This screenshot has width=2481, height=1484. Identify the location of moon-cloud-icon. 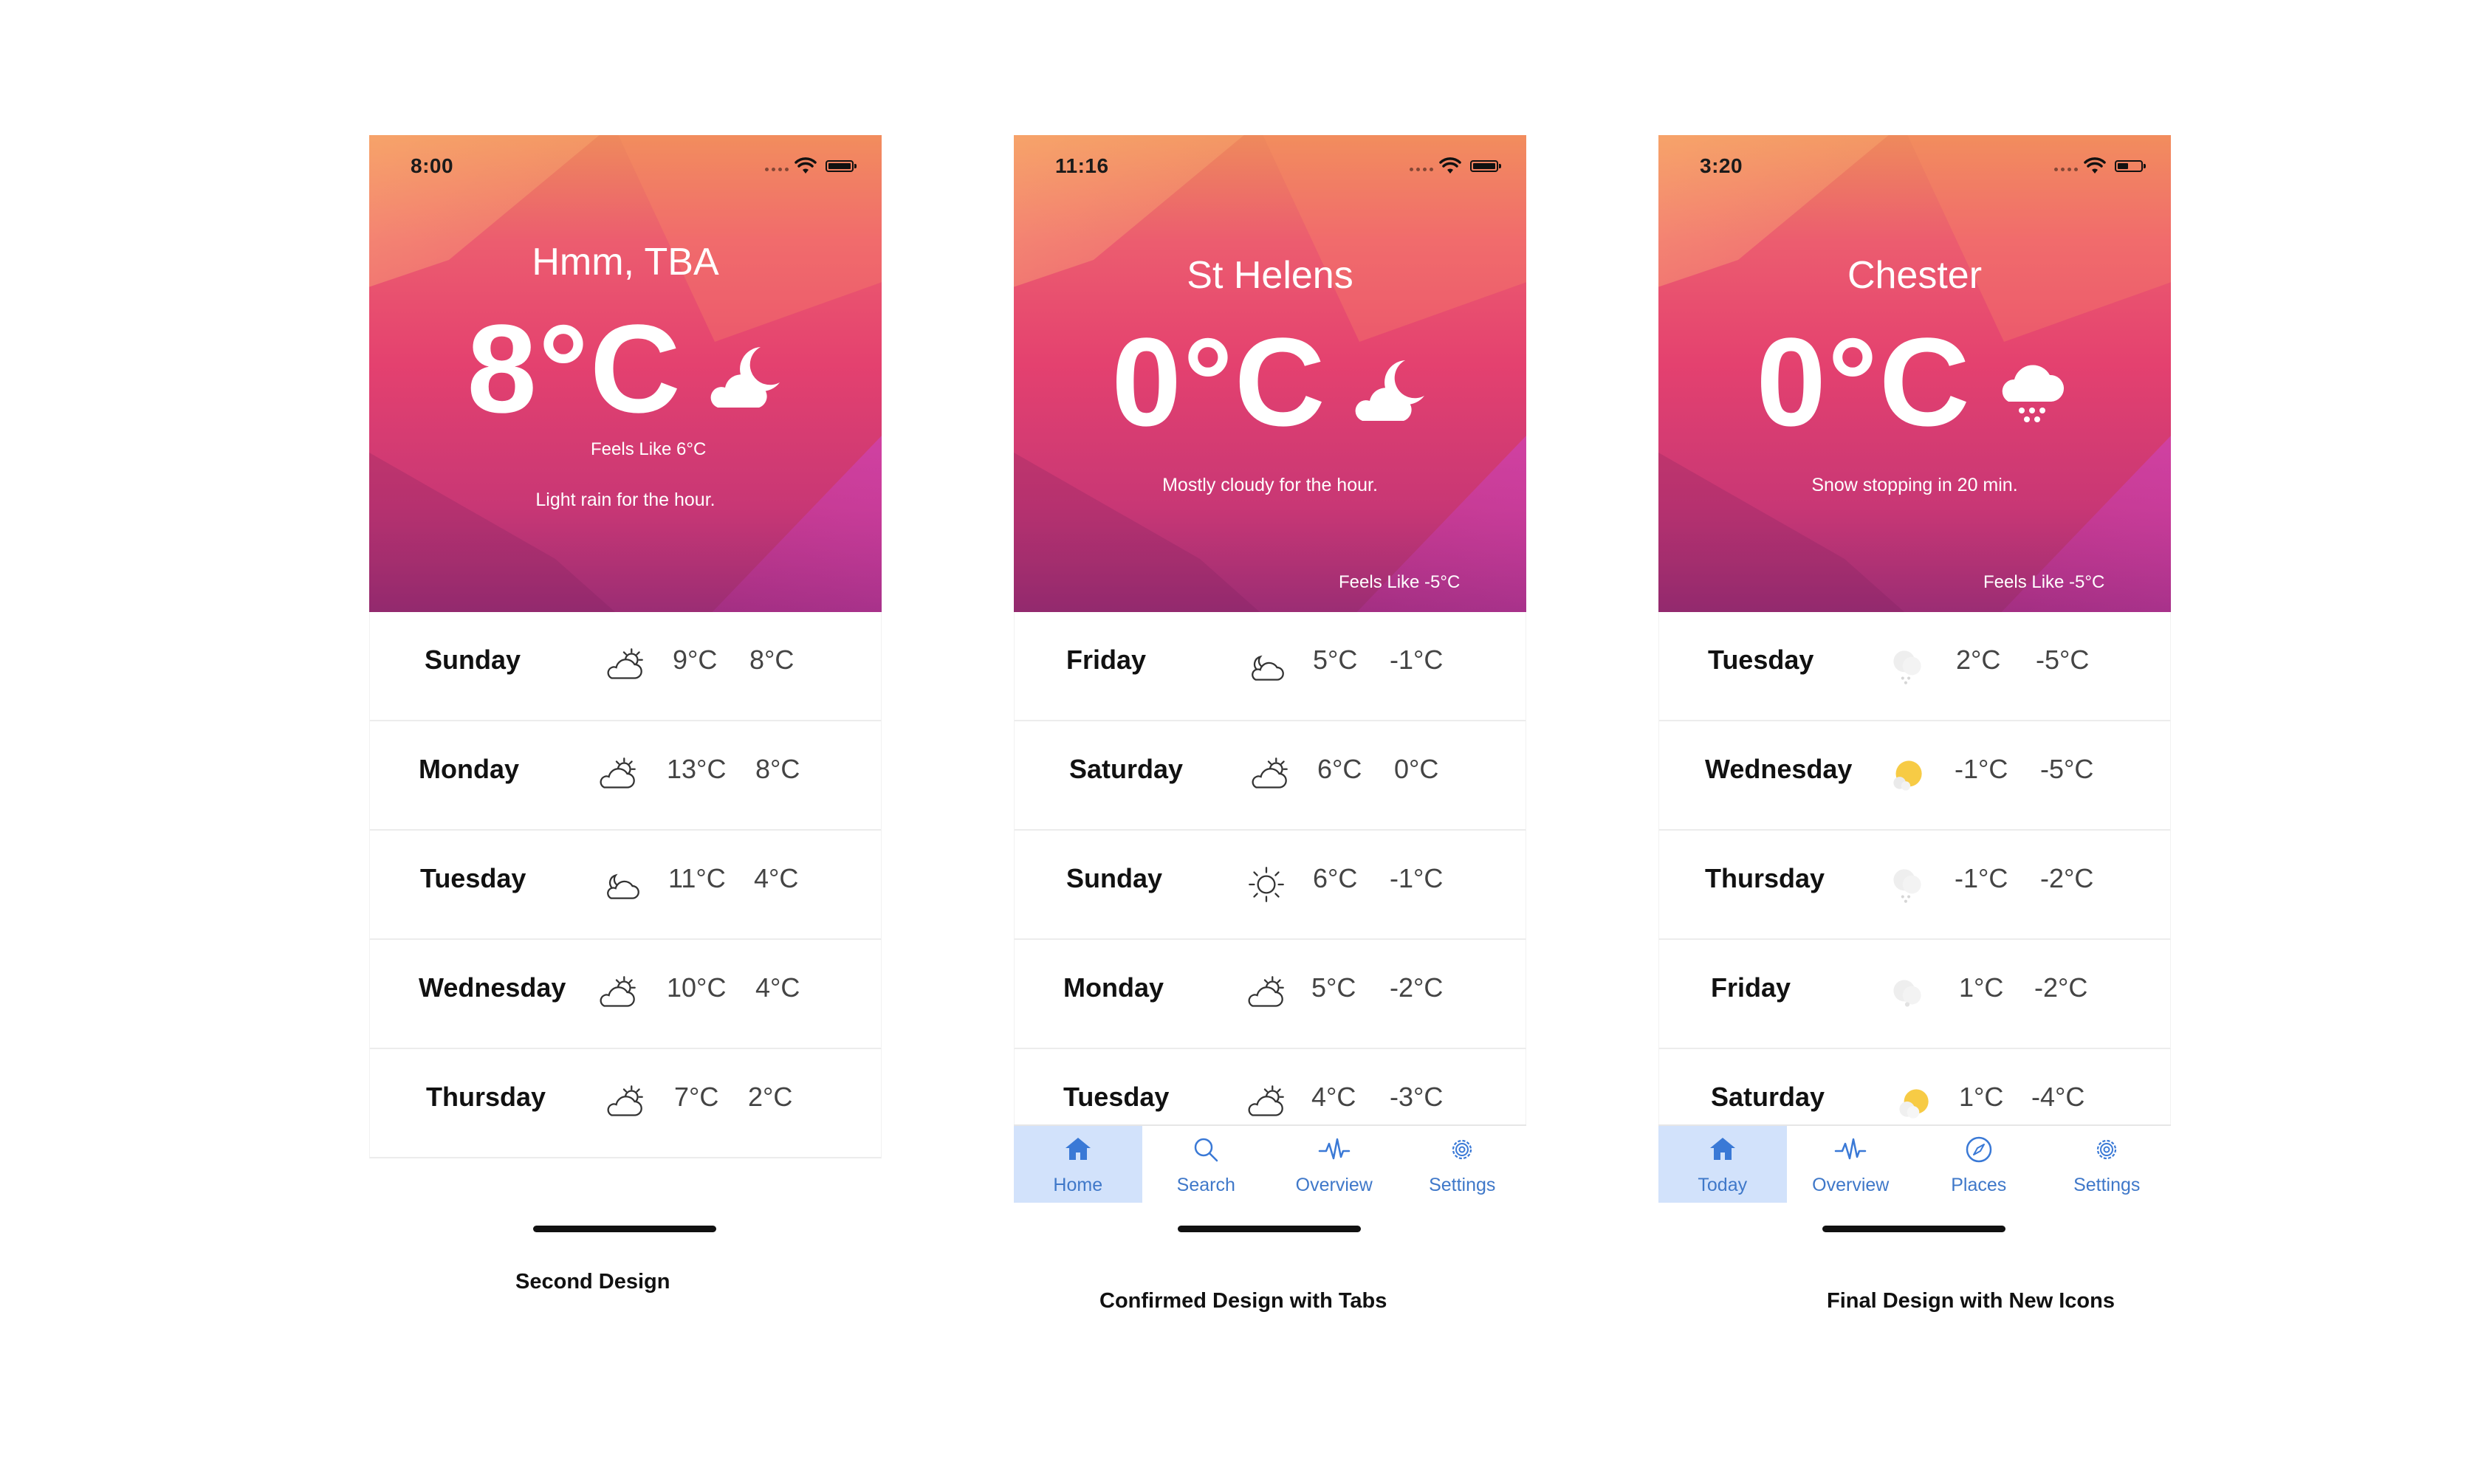
(1389, 390).